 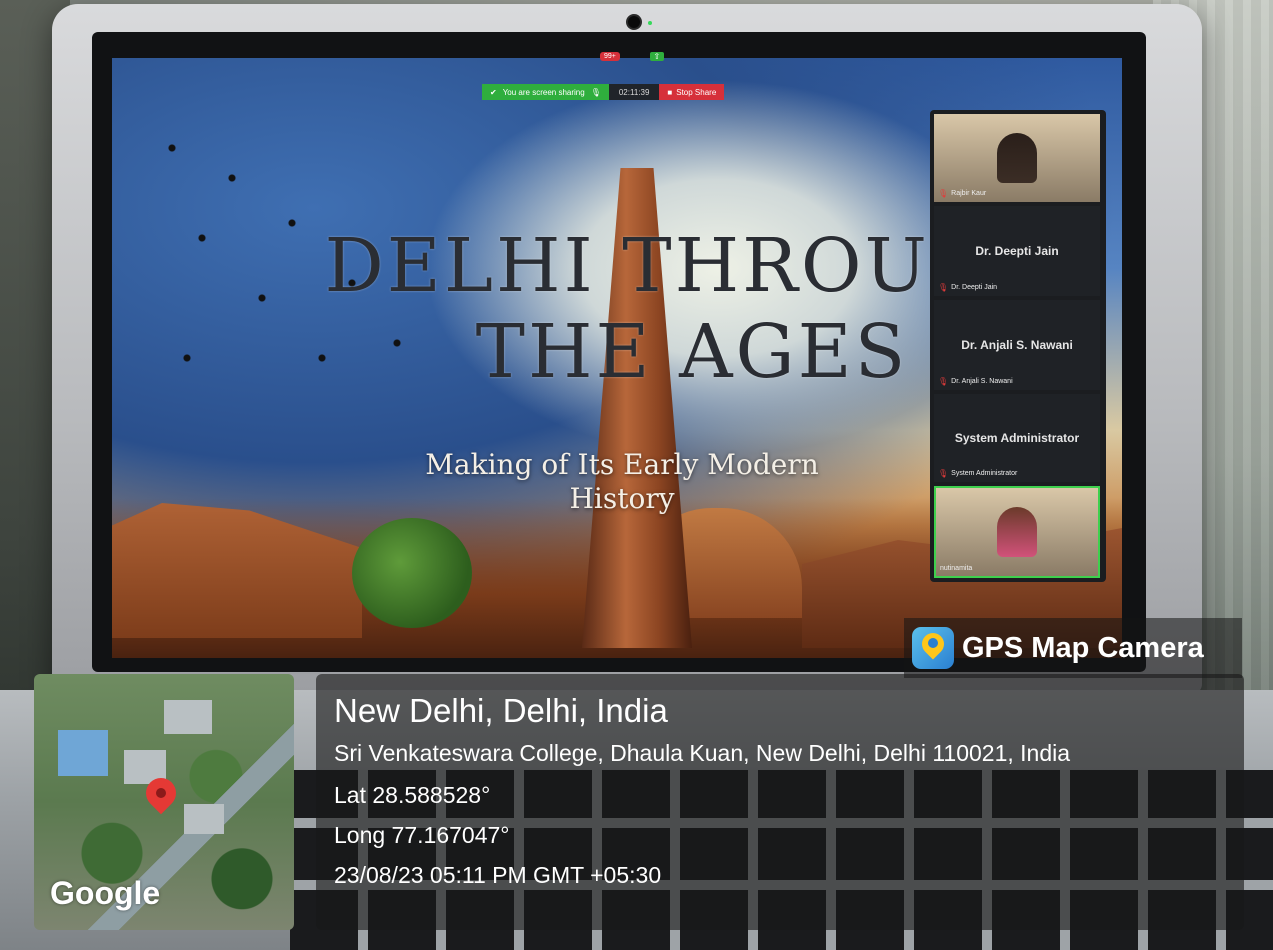 What do you see at coordinates (634, 92) in the screenshot?
I see `share-timer: 02:11:39` at bounding box center [634, 92].